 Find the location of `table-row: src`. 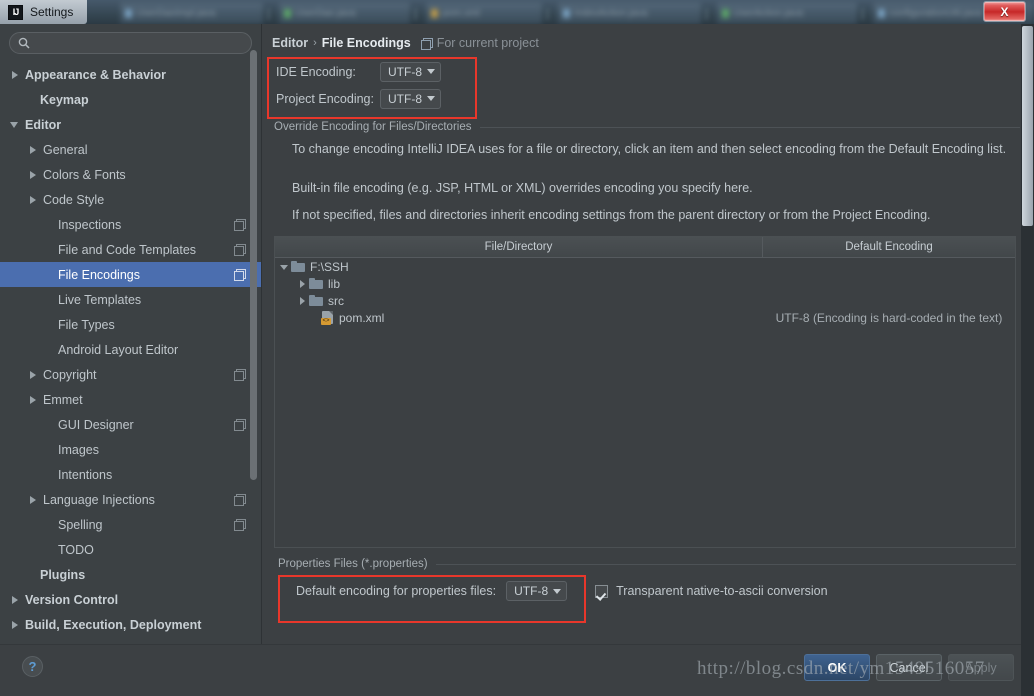

table-row: src is located at coordinates (645, 300).